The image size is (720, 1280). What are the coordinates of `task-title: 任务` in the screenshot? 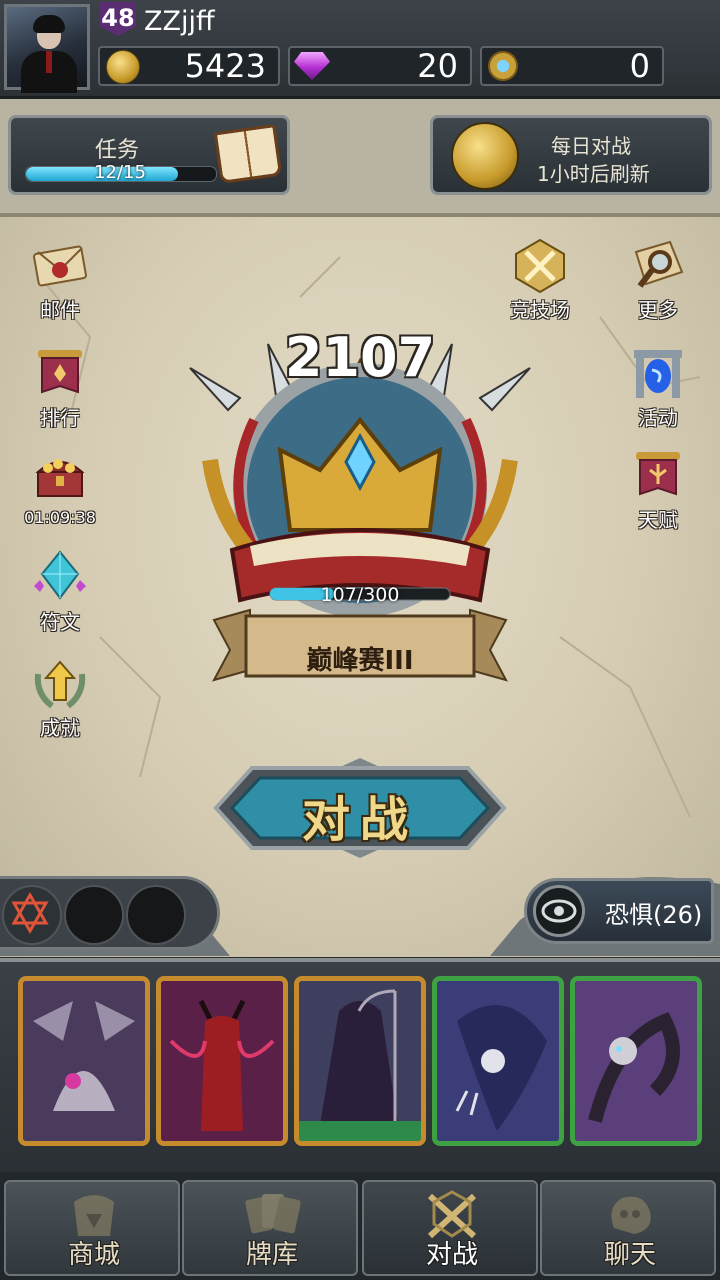 It's located at (117, 150).